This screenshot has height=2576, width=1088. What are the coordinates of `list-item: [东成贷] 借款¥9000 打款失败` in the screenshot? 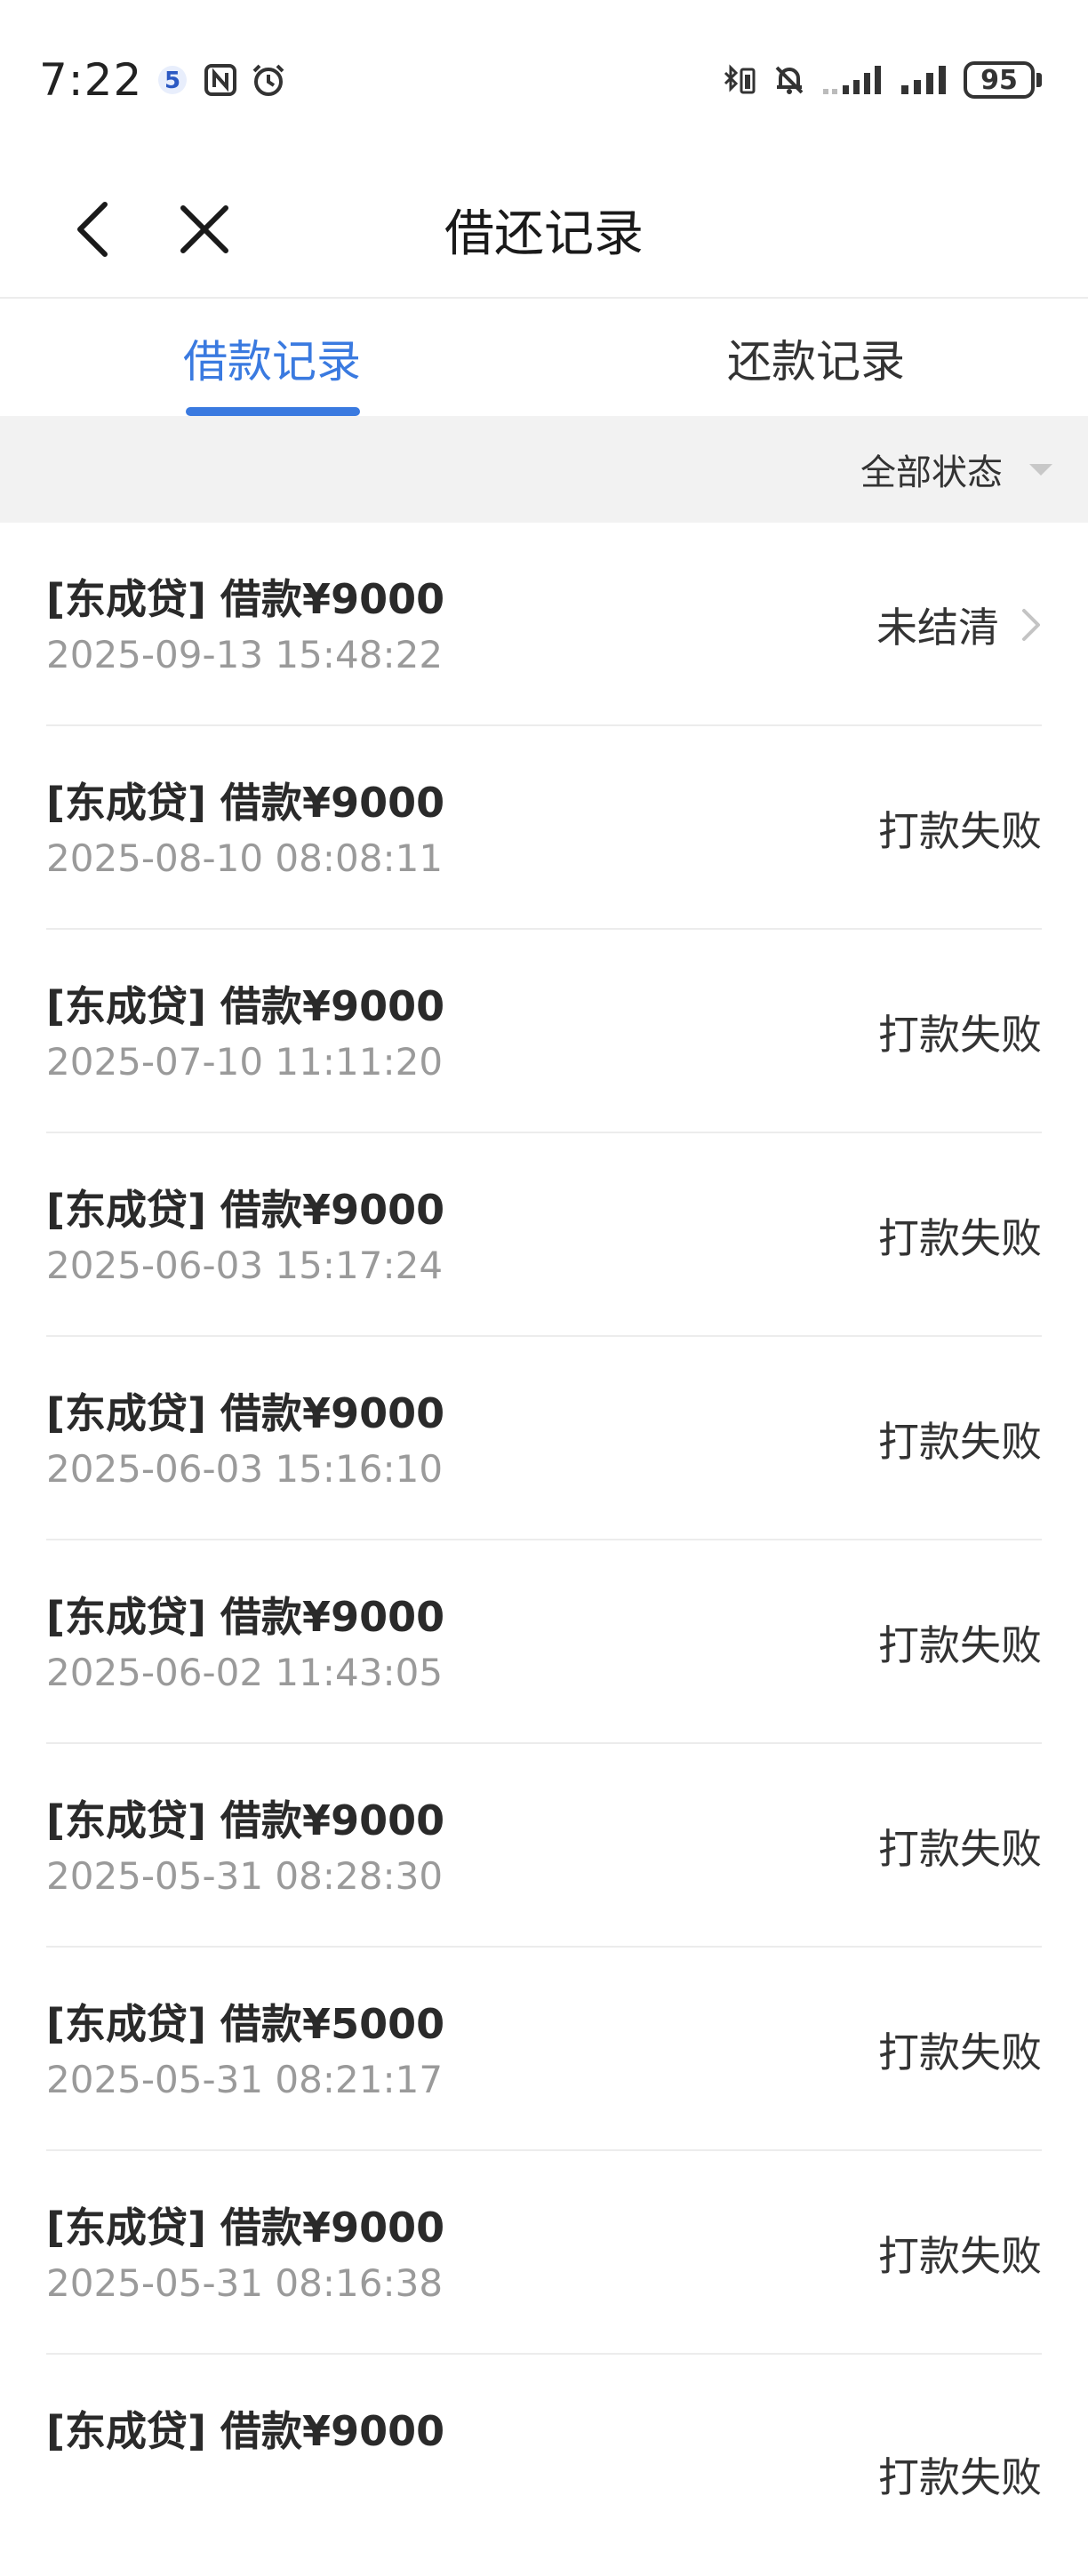 It's located at (544, 2456).